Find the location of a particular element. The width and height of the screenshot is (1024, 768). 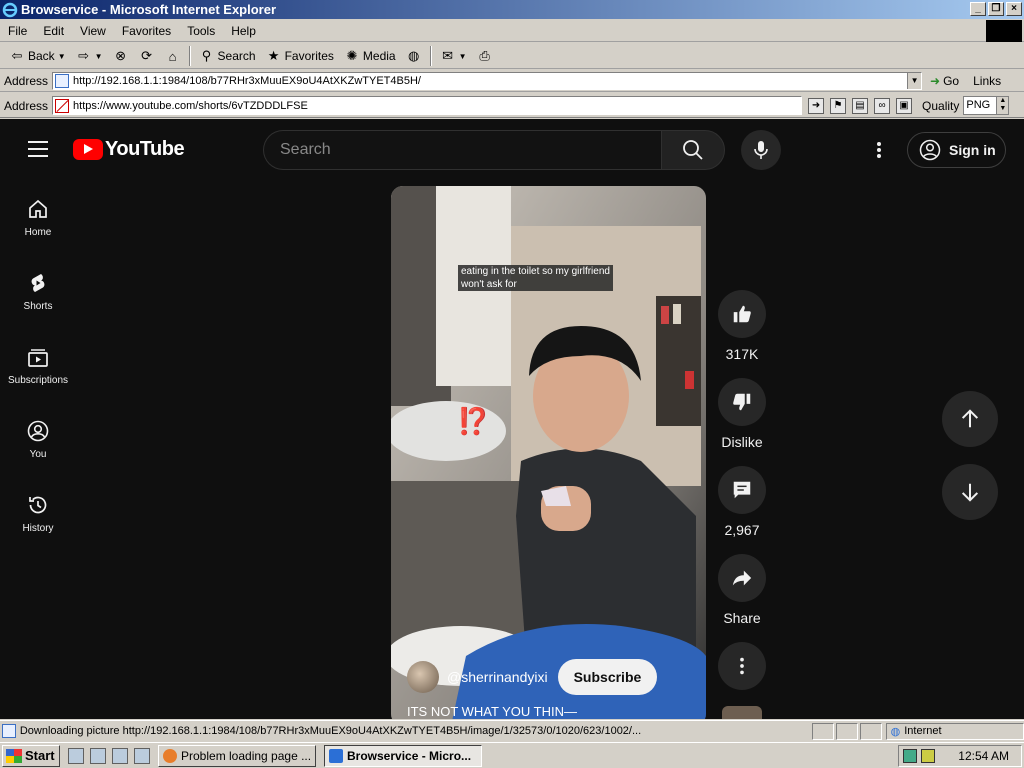

sidebar-item-you: You is located at coordinates (38, 439).